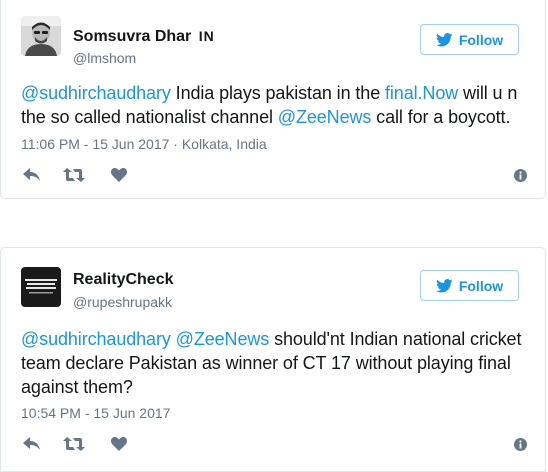 Image resolution: width=548 pixels, height=472 pixels. I want to click on tweet-timestamp: 11:06 PM - 15 Jun 2017 · Kolkata, India, so click(144, 144).